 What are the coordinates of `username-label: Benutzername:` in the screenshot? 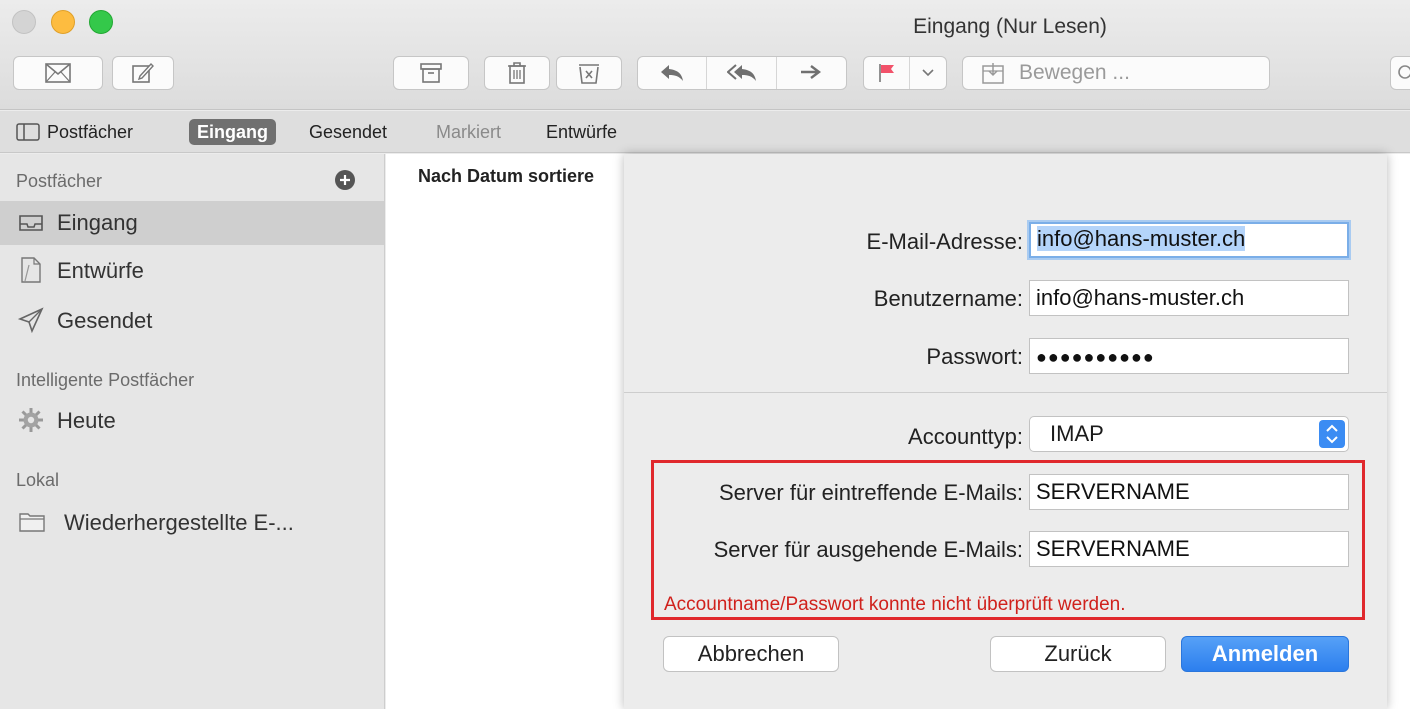 It's located at (948, 298).